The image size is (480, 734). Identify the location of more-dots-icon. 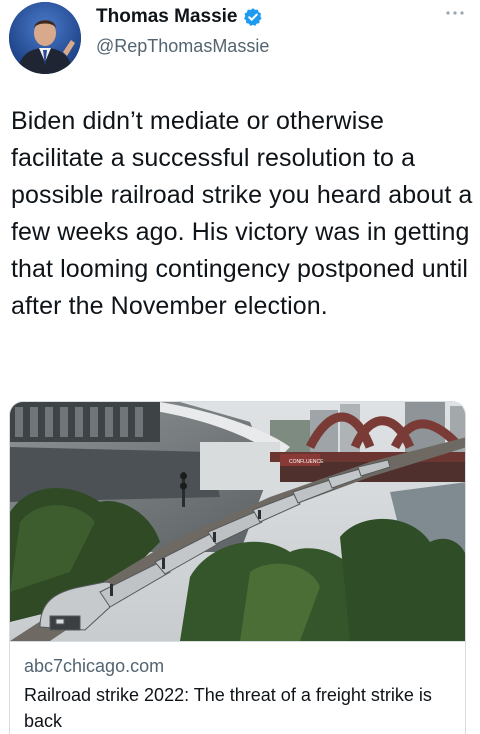
(455, 13).